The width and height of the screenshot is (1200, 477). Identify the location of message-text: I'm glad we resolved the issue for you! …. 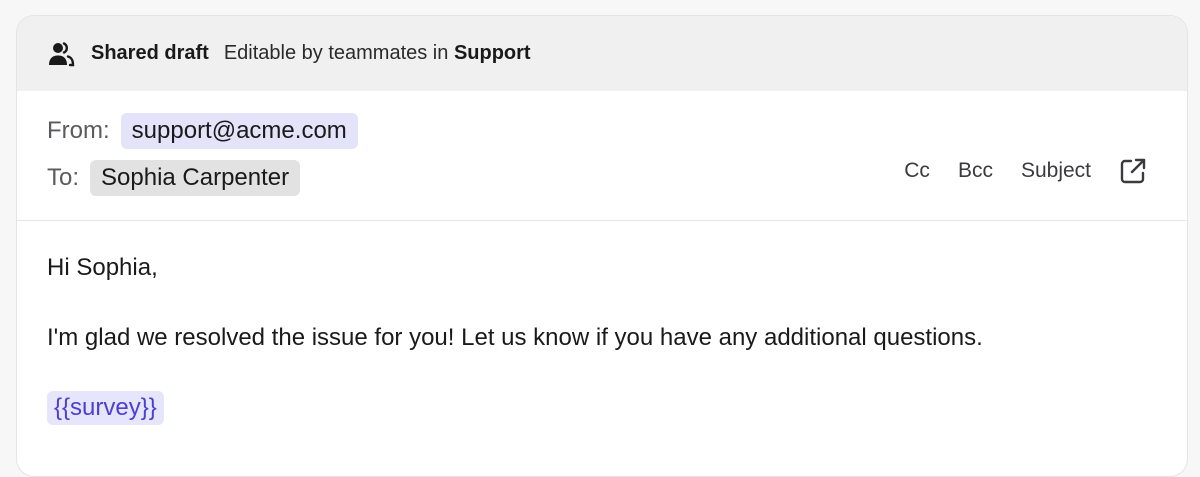
(515, 337).